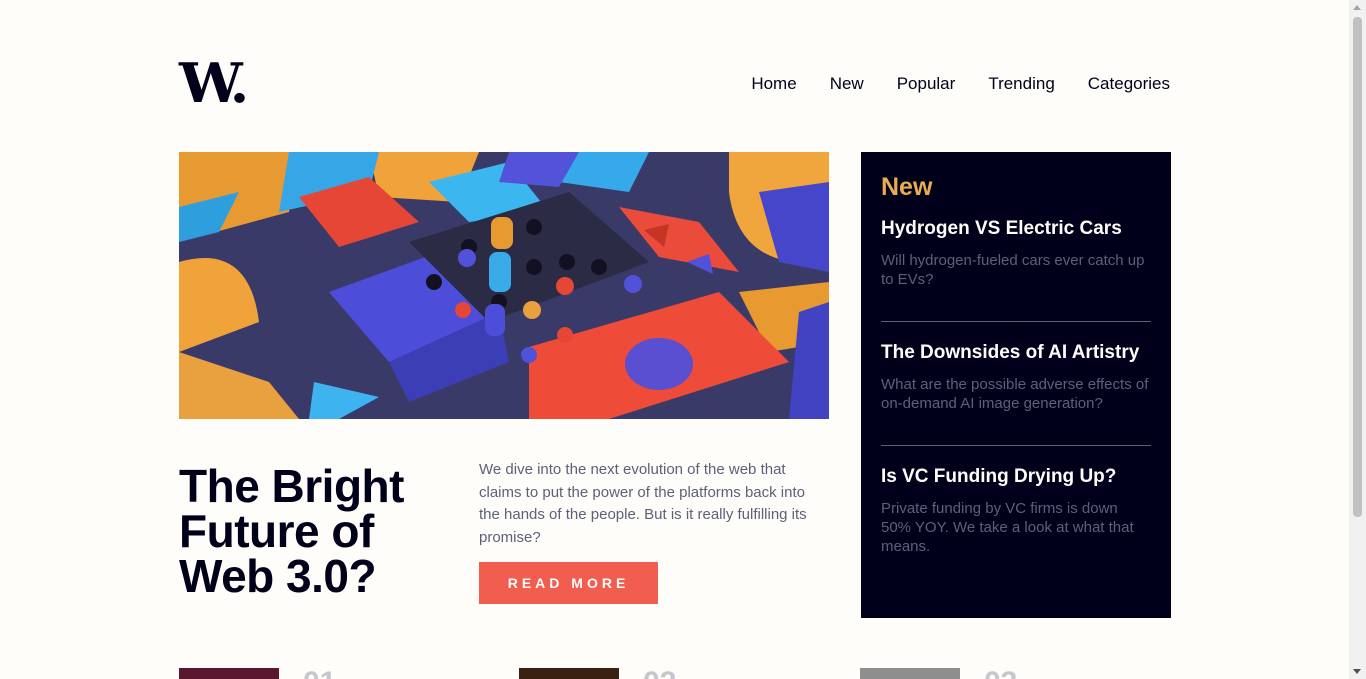 The height and width of the screenshot is (679, 1366). What do you see at coordinates (926, 84) in the screenshot?
I see `nav-popular: Popular` at bounding box center [926, 84].